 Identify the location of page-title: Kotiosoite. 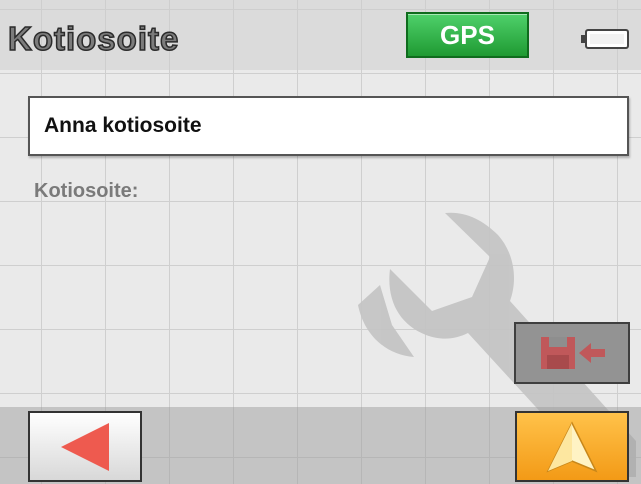
(93, 38).